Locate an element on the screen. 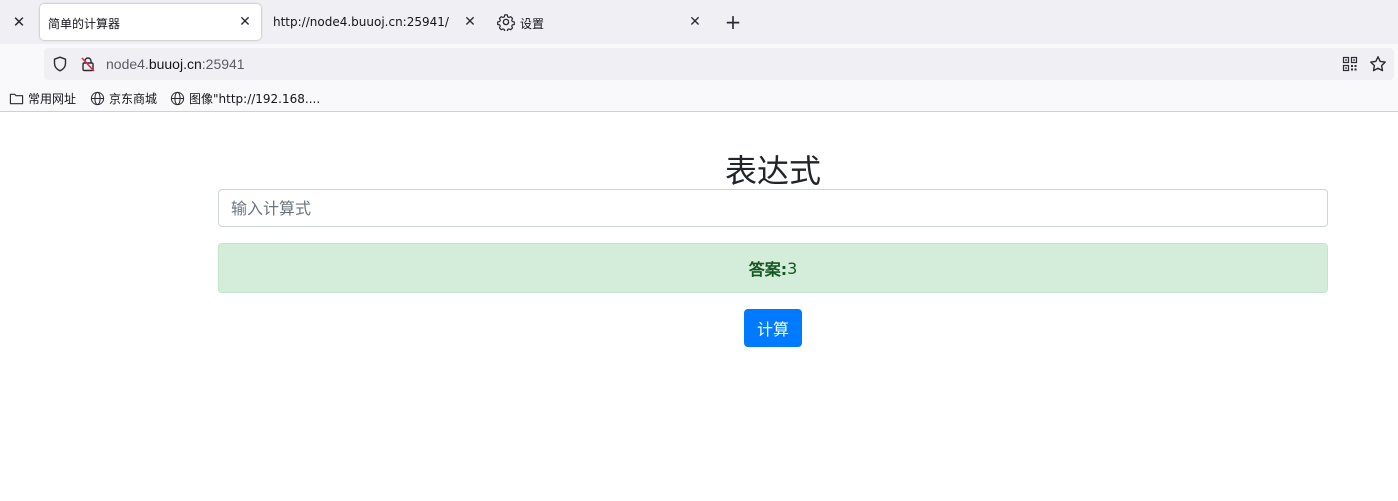 The image size is (1398, 501). expression-input is located at coordinates (773, 208).